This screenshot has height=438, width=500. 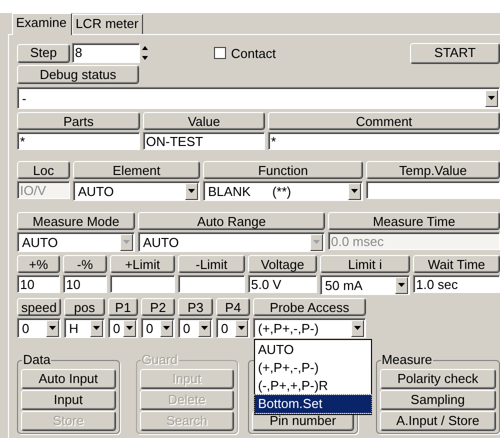 I want to click on column-header-button: Voltage, so click(x=282, y=264).